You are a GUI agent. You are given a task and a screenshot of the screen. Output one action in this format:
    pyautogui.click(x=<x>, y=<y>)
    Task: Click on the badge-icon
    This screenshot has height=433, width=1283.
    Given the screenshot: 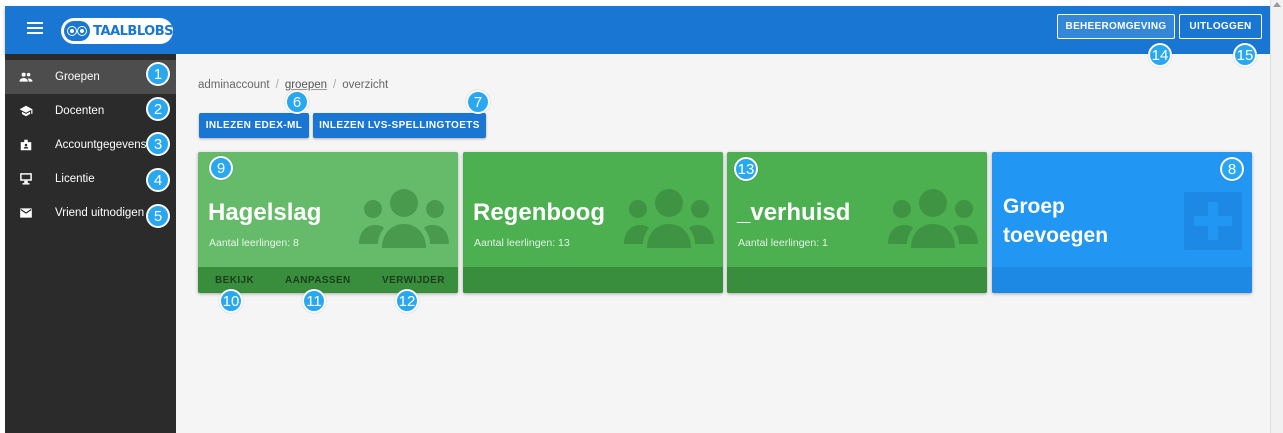 What is the action you would take?
    pyautogui.click(x=26, y=145)
    